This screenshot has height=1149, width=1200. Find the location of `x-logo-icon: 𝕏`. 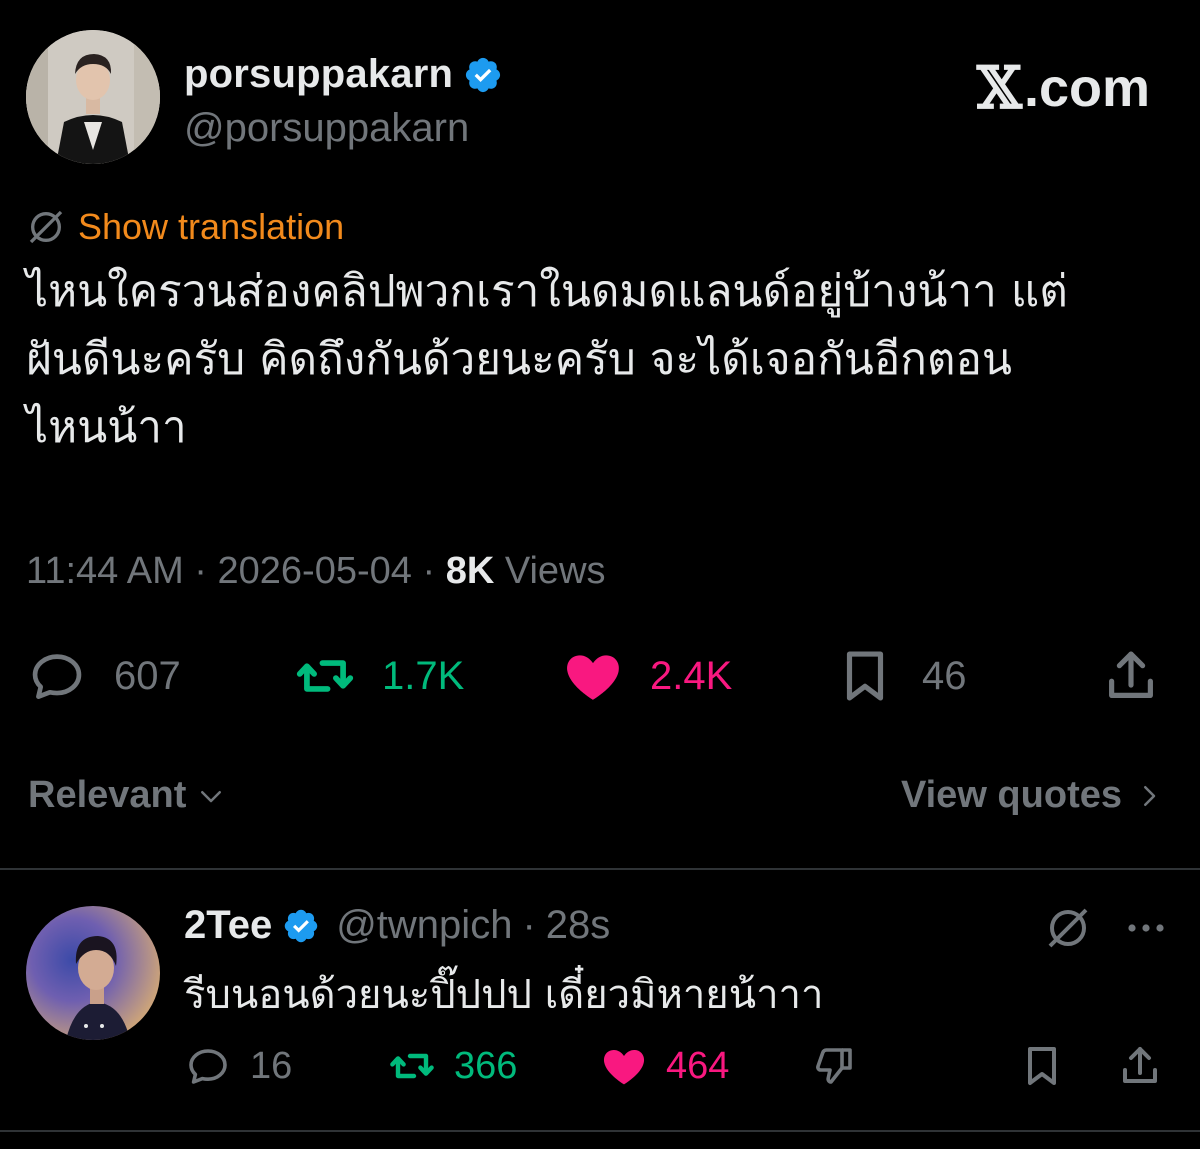

x-logo-icon: 𝕏 is located at coordinates (999, 88).